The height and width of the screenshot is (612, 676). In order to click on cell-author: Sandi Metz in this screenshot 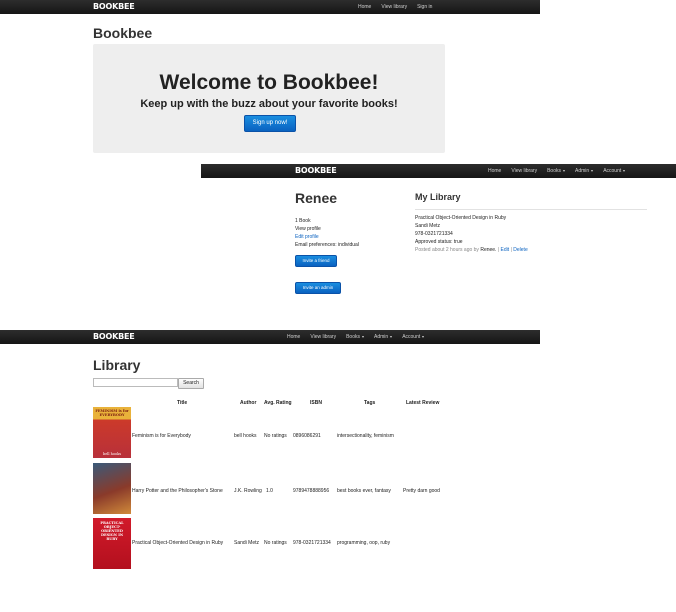, I will do `click(247, 543)`.